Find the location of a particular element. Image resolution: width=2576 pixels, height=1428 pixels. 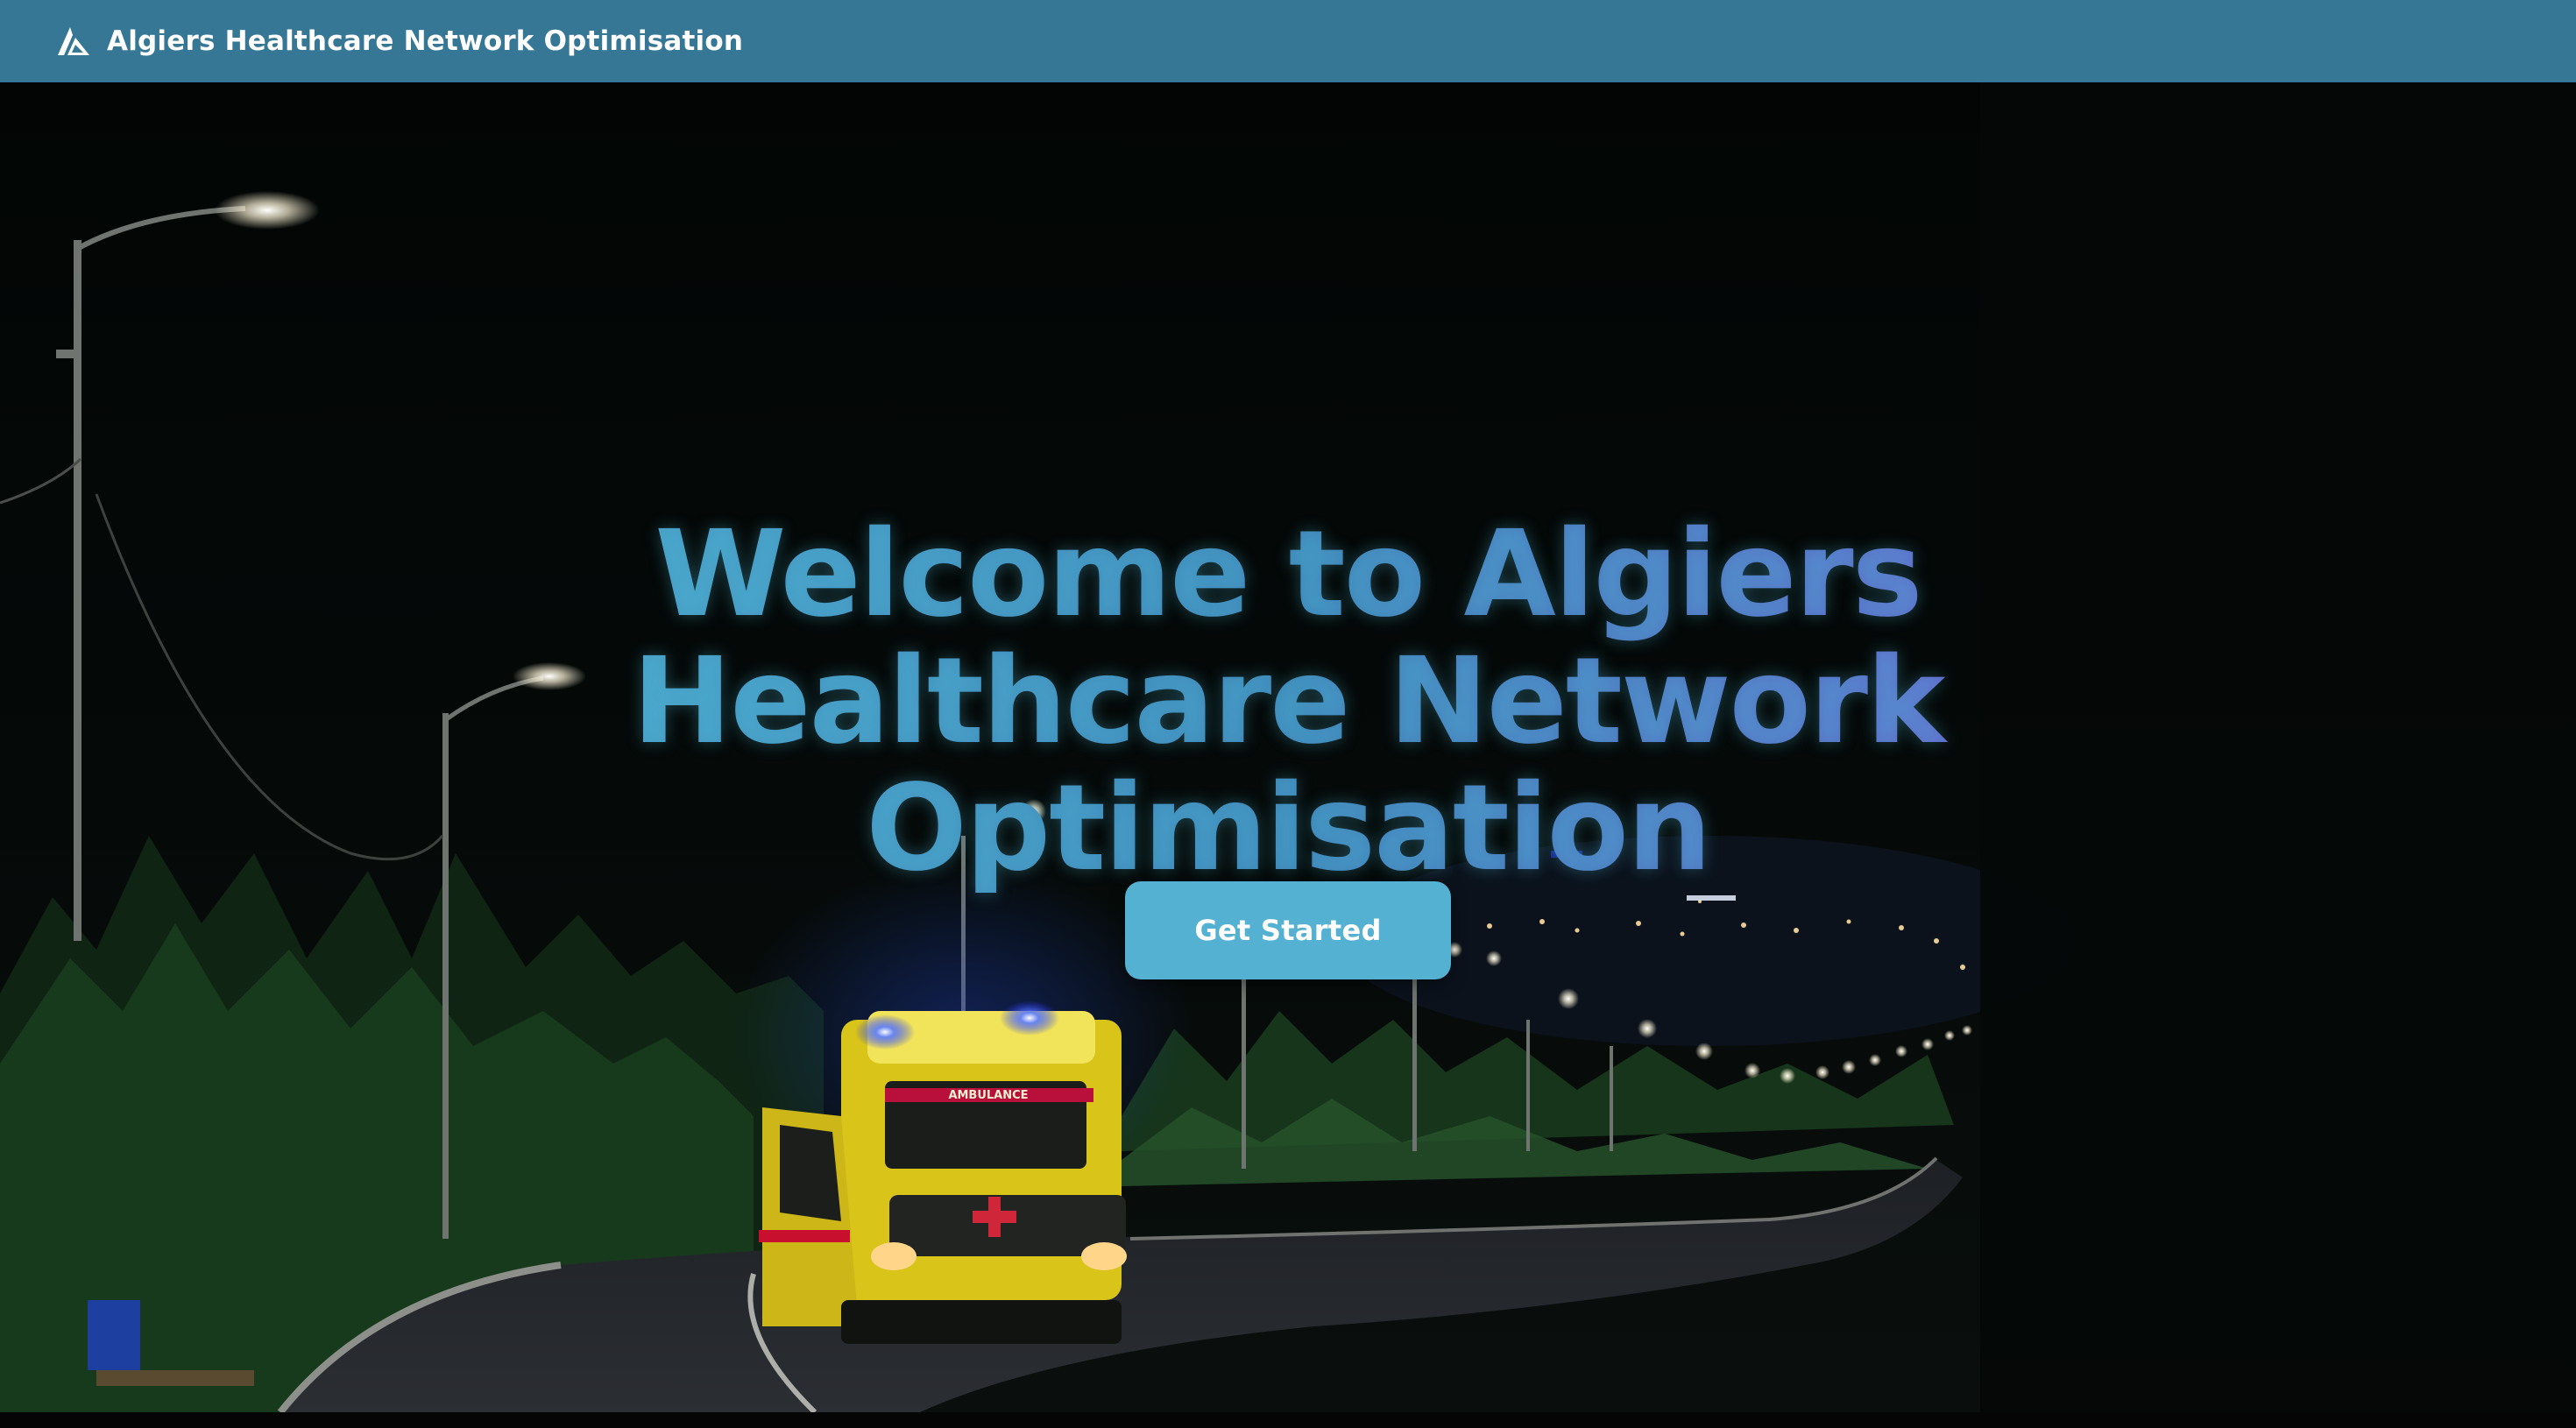

triangle-logo-icon is located at coordinates (73, 41).